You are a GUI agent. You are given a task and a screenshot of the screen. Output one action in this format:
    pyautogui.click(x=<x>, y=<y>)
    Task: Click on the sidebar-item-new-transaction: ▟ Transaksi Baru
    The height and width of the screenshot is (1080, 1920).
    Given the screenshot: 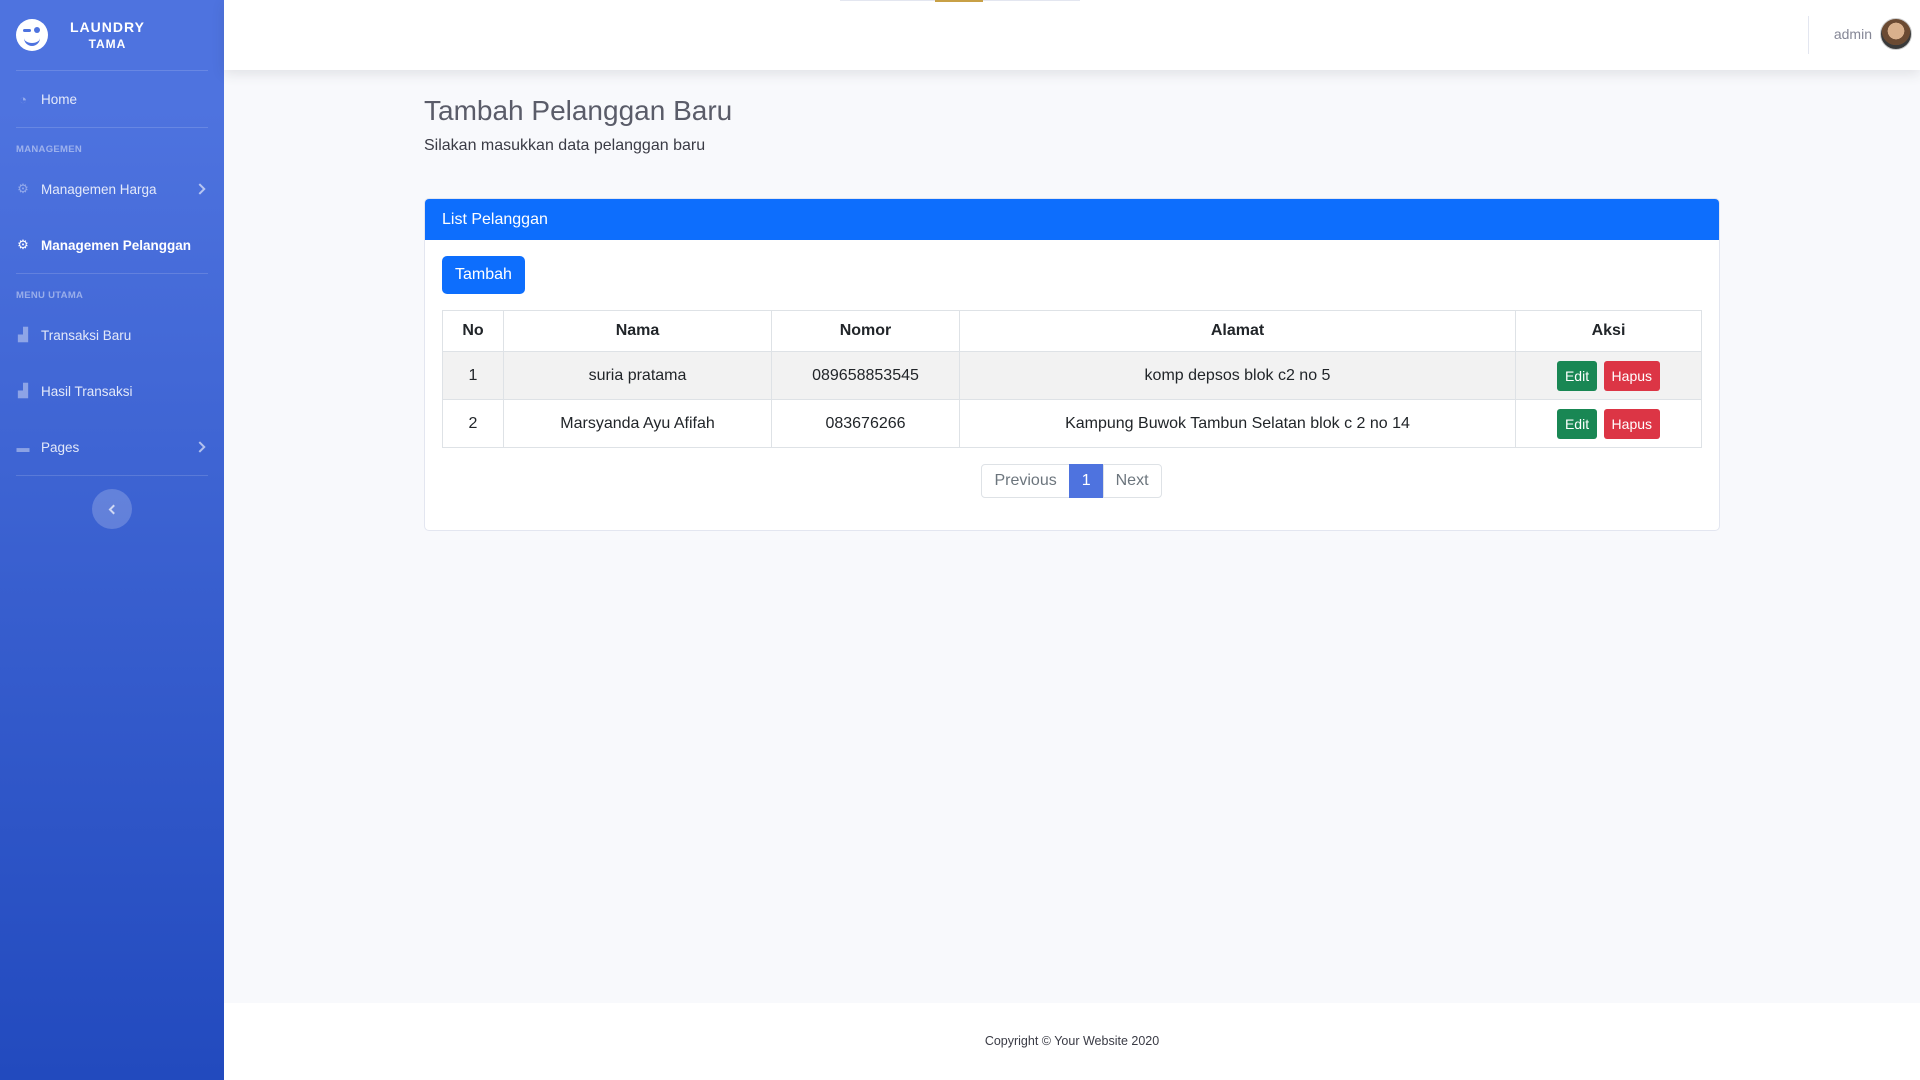 What is the action you would take?
    pyautogui.click(x=112, y=335)
    